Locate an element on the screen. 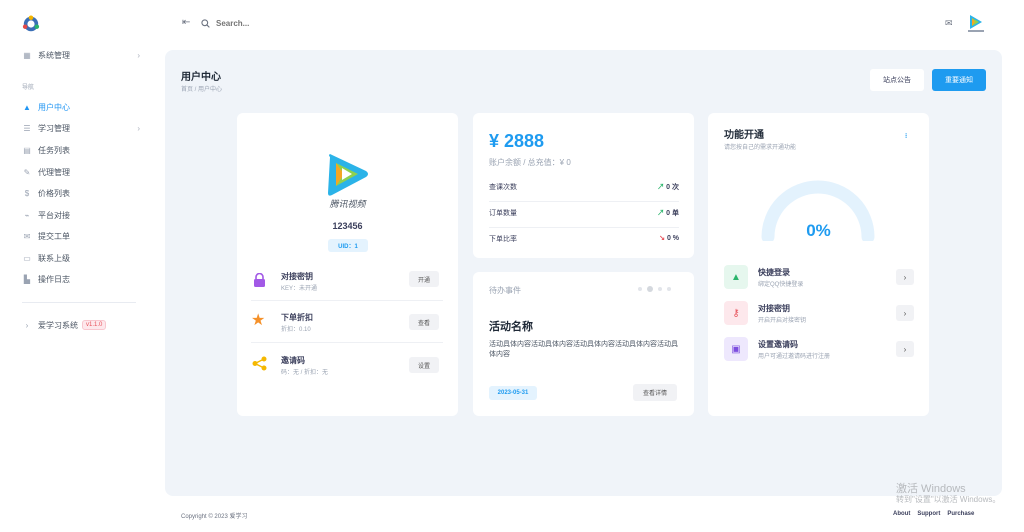 The width and height of the screenshot is (1024, 532). star-icon: ★ is located at coordinates (258, 320).